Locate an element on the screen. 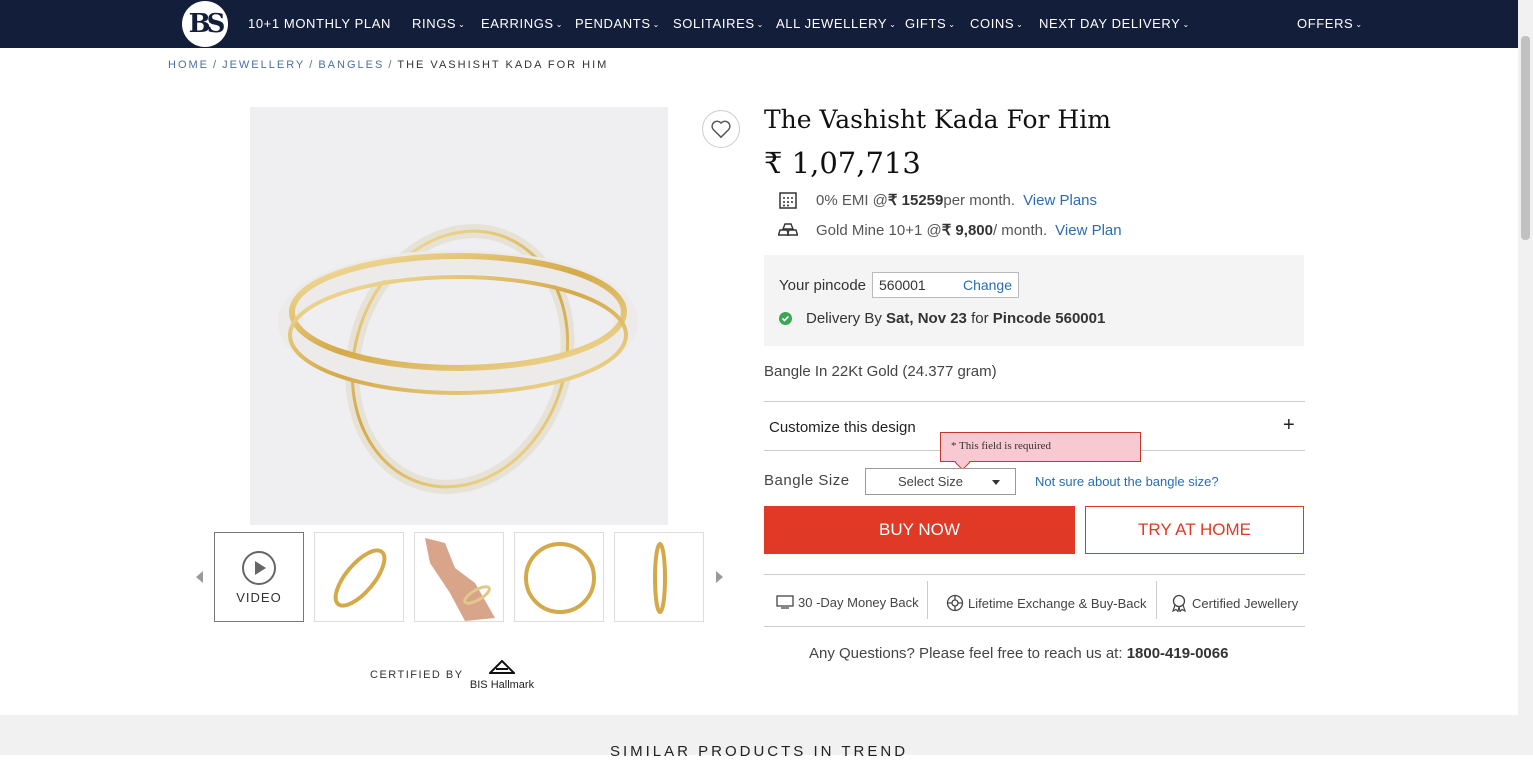 The image size is (1533, 760). nav-gifts: GIFTS ⌄ is located at coordinates (930, 23).